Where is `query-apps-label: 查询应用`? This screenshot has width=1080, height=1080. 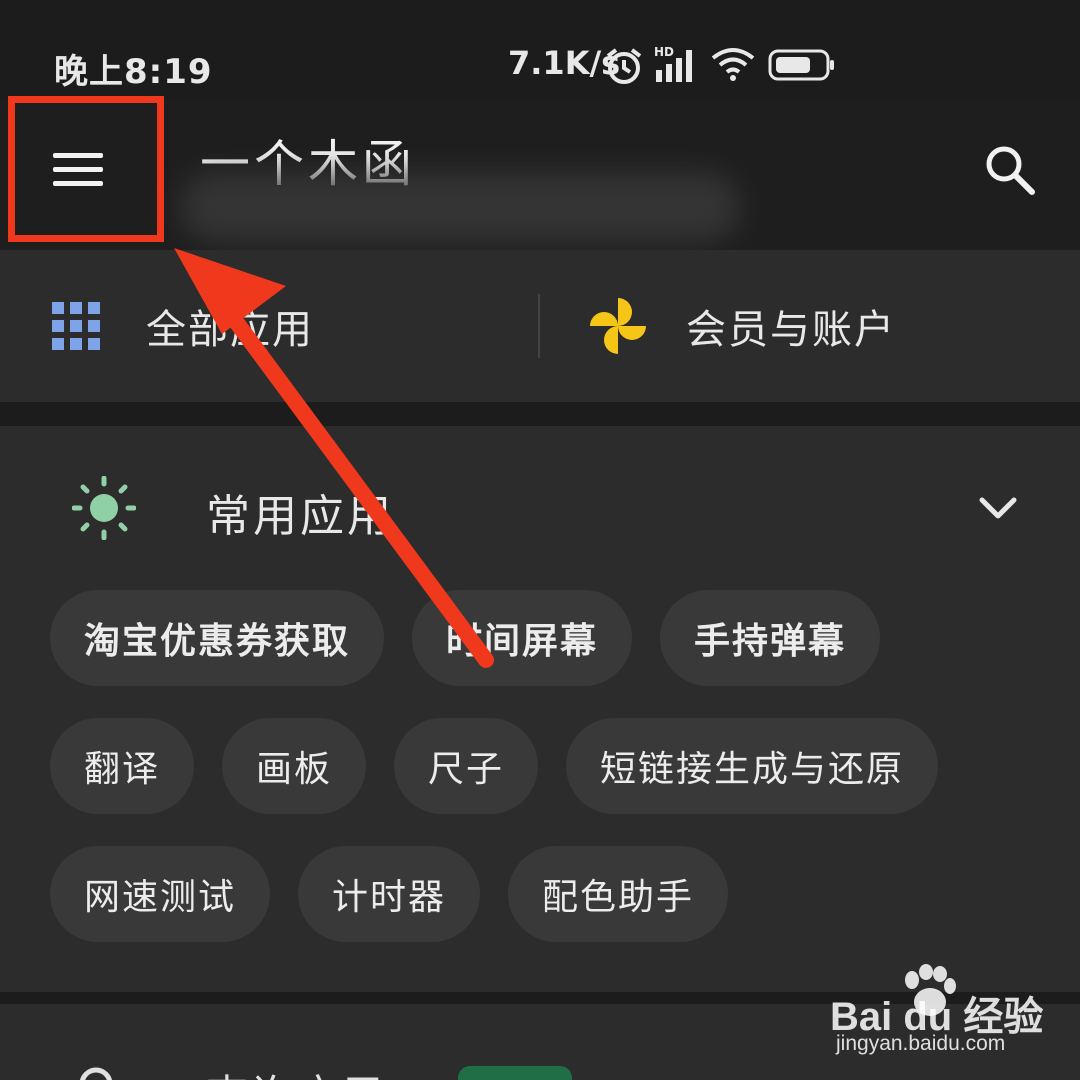 query-apps-label: 查询应用 is located at coordinates (296, 1071).